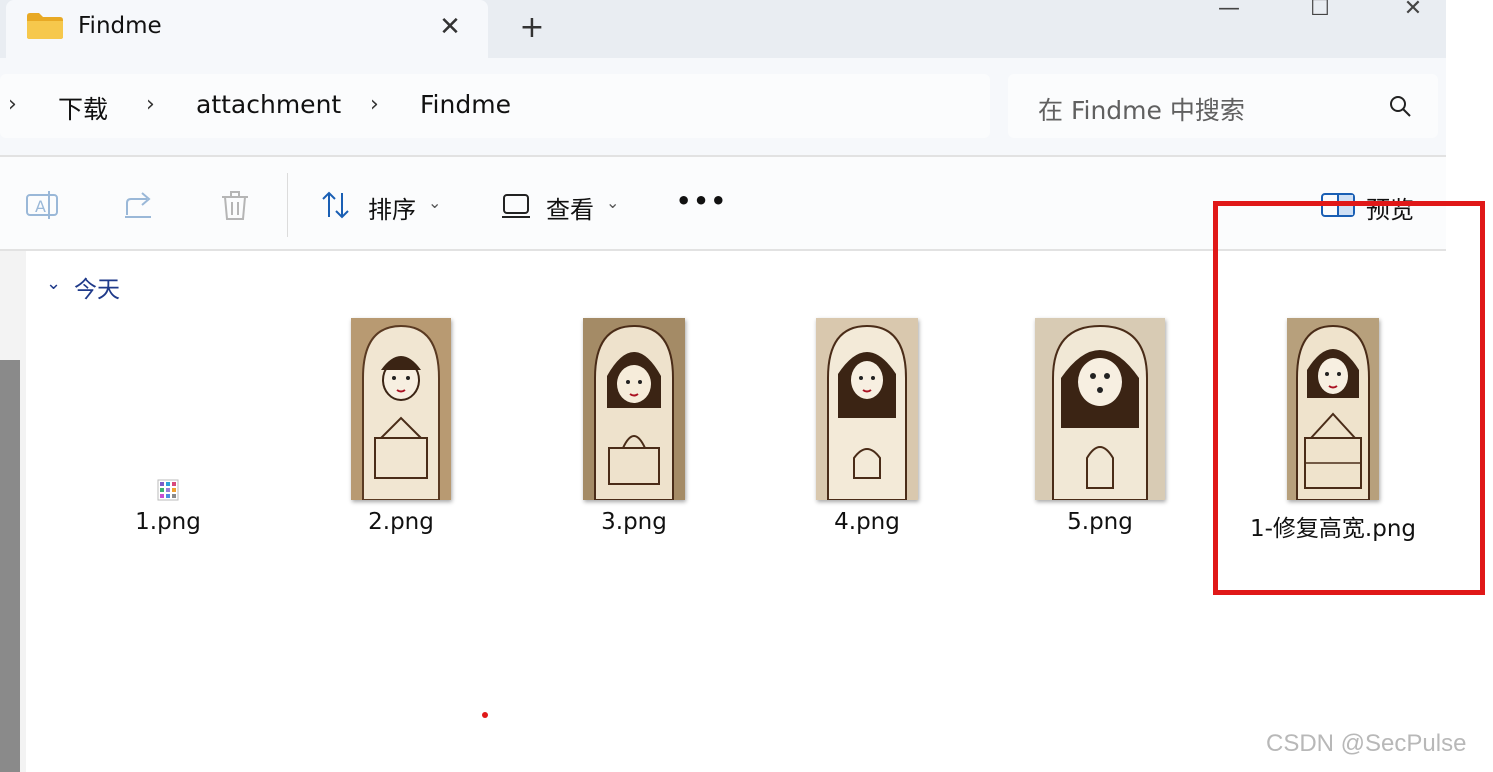 The image size is (1493, 772). What do you see at coordinates (465, 104) in the screenshot?
I see `breadcrumb-item-findme: Findme` at bounding box center [465, 104].